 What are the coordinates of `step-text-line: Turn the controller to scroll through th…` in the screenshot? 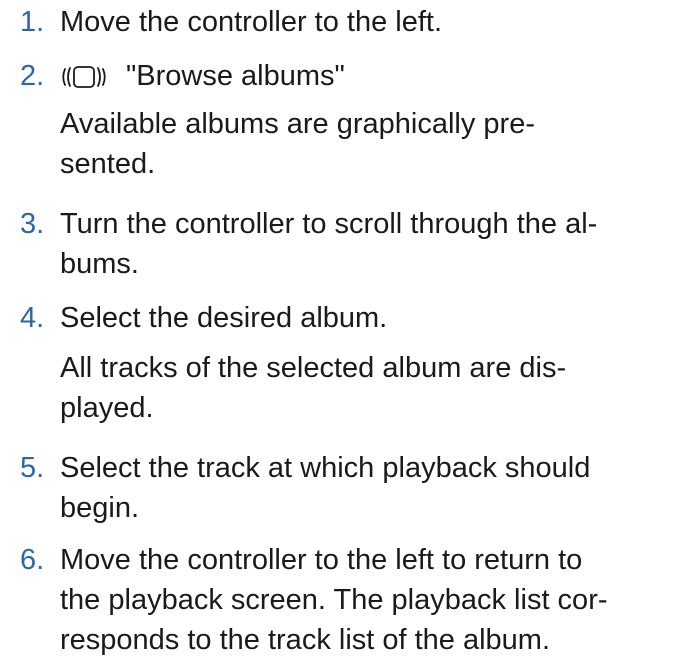 It's located at (329, 224).